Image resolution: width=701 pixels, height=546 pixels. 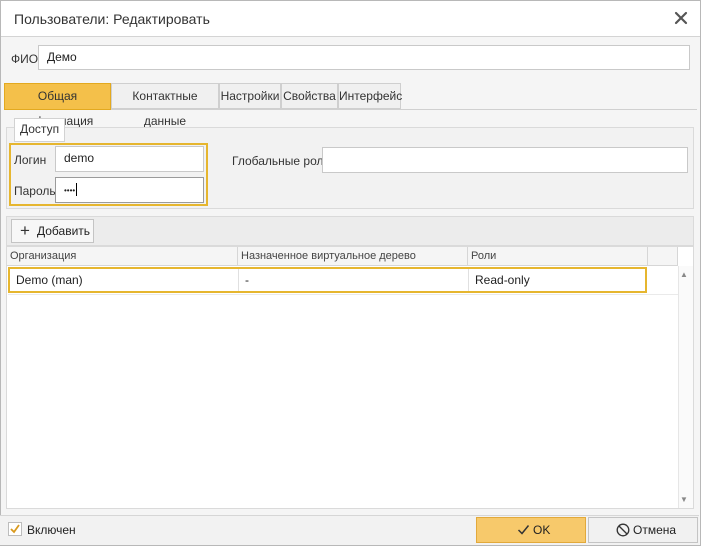 What do you see at coordinates (353, 256) in the screenshot?
I see `column-header-virtual-tree: Назначенное виртуальное дерево` at bounding box center [353, 256].